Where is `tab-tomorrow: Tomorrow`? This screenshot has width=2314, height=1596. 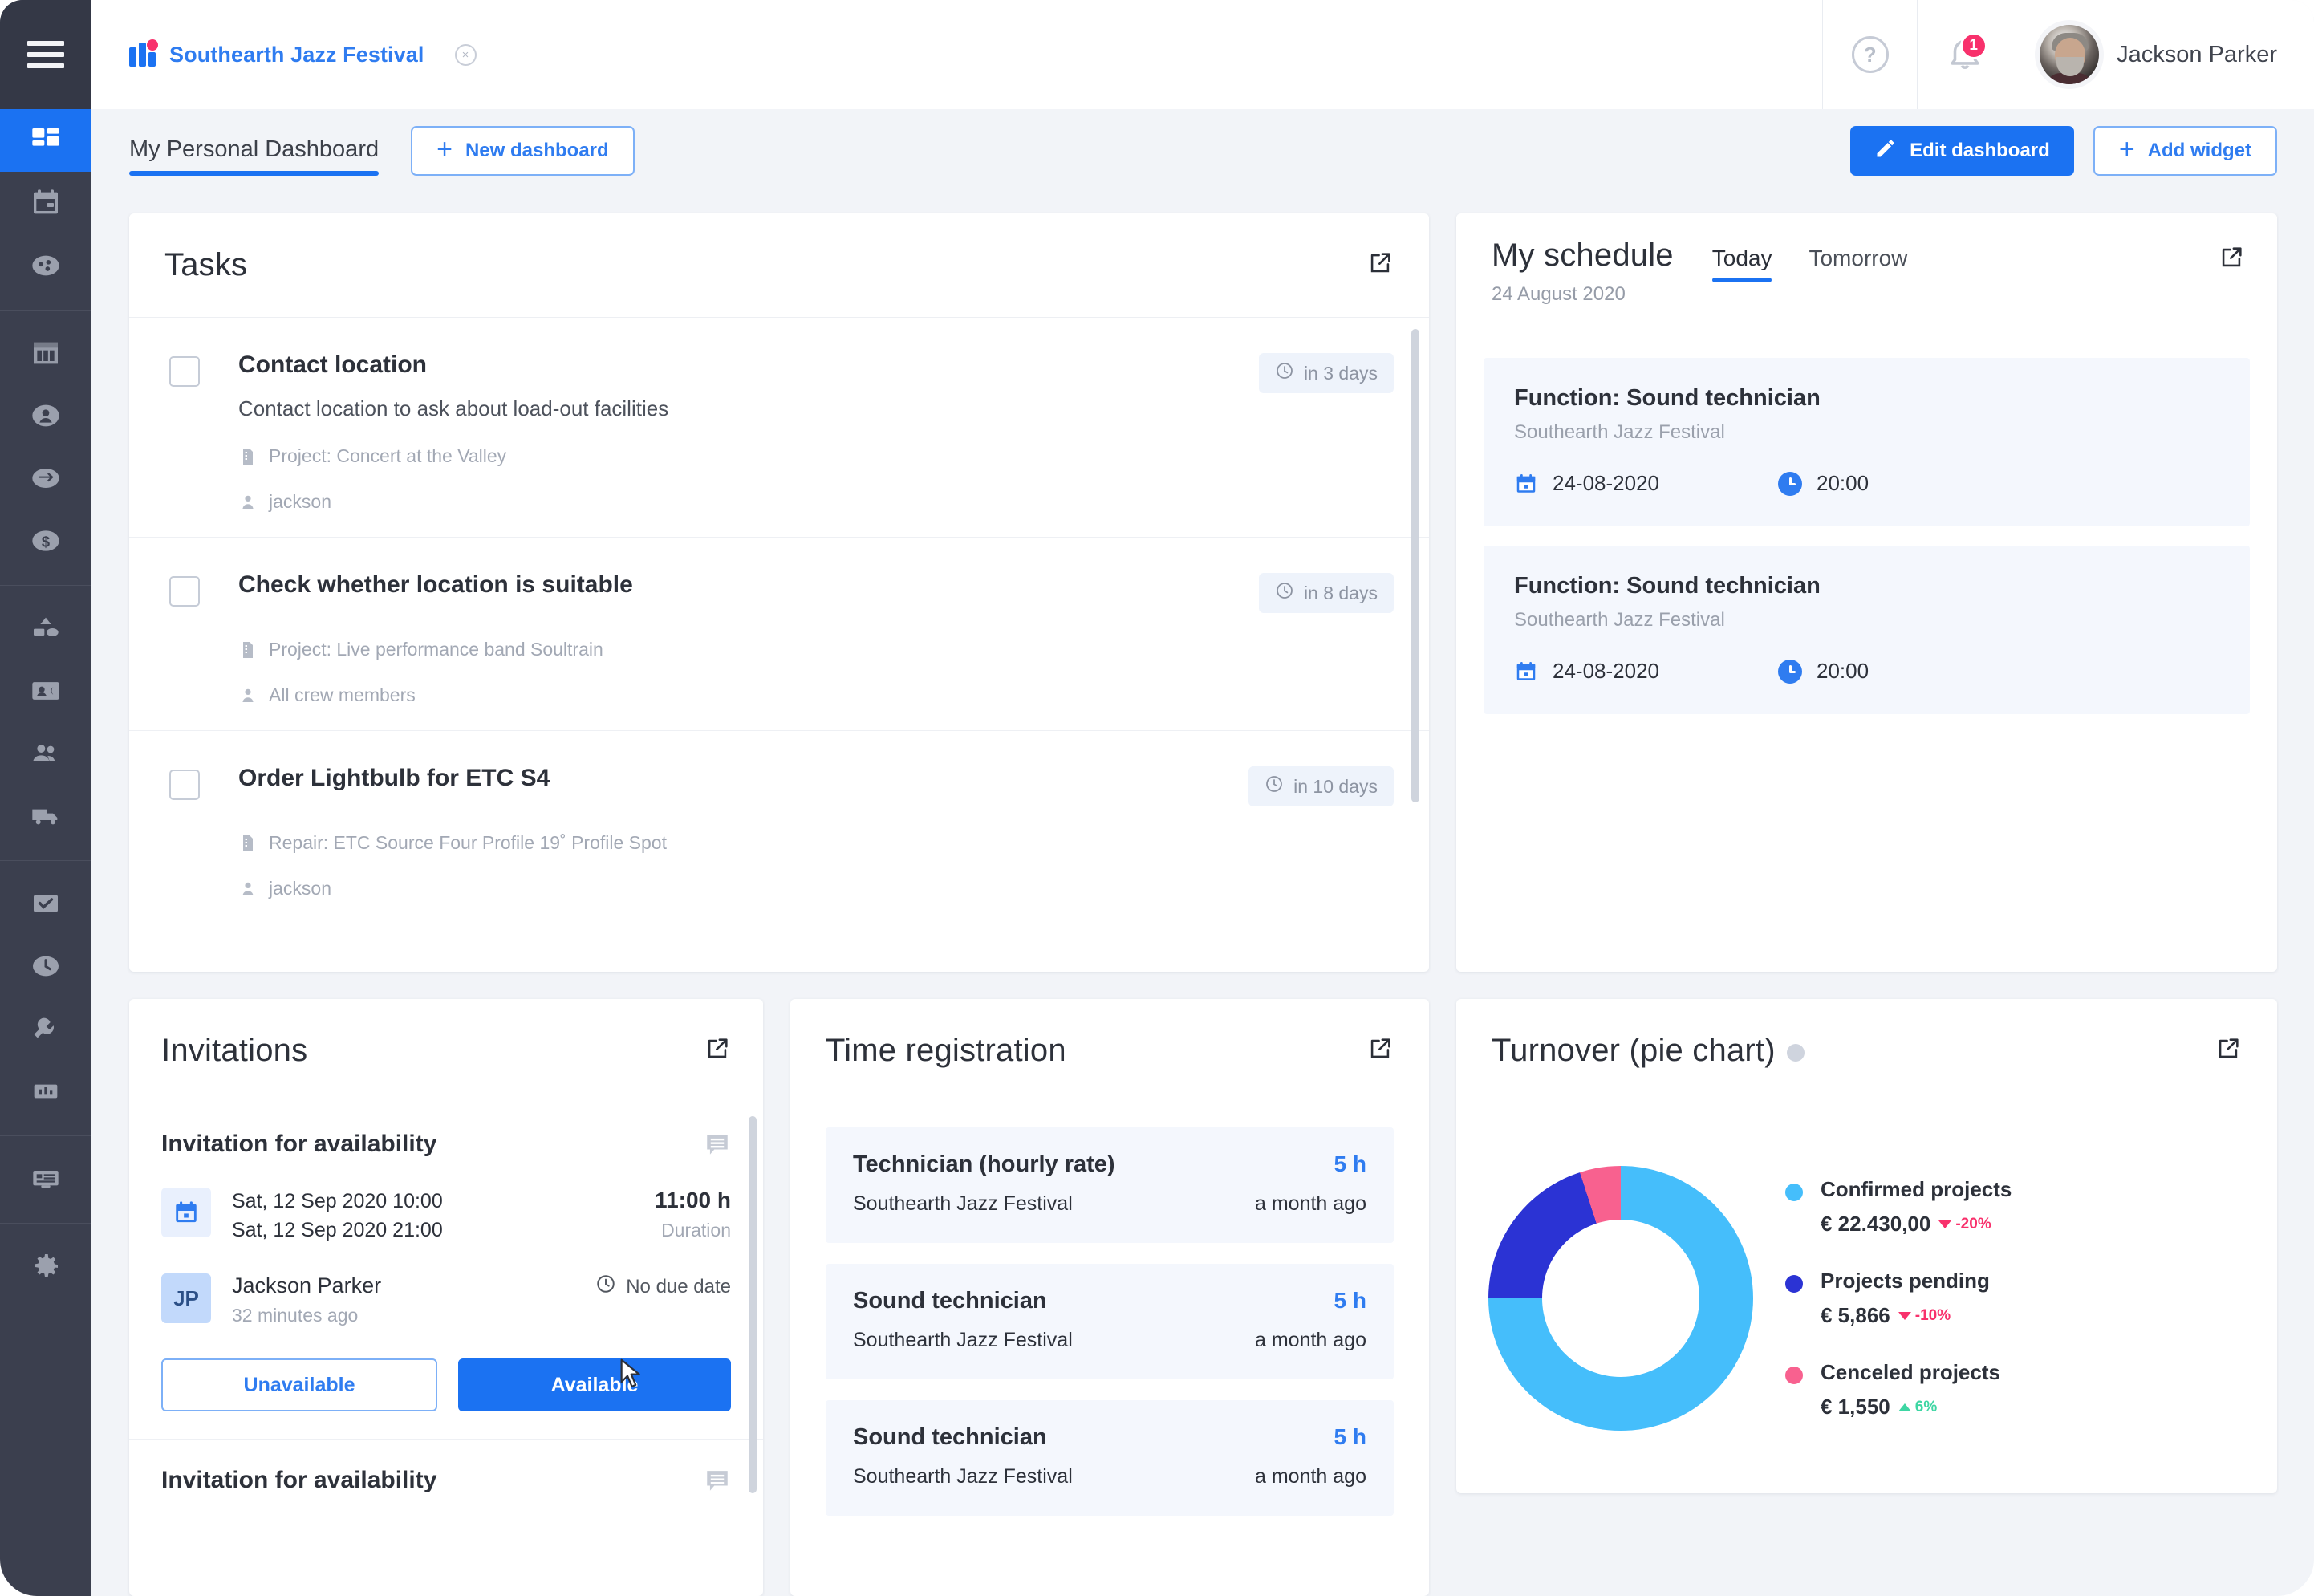
tab-tomorrow: Tomorrow is located at coordinates (1858, 264).